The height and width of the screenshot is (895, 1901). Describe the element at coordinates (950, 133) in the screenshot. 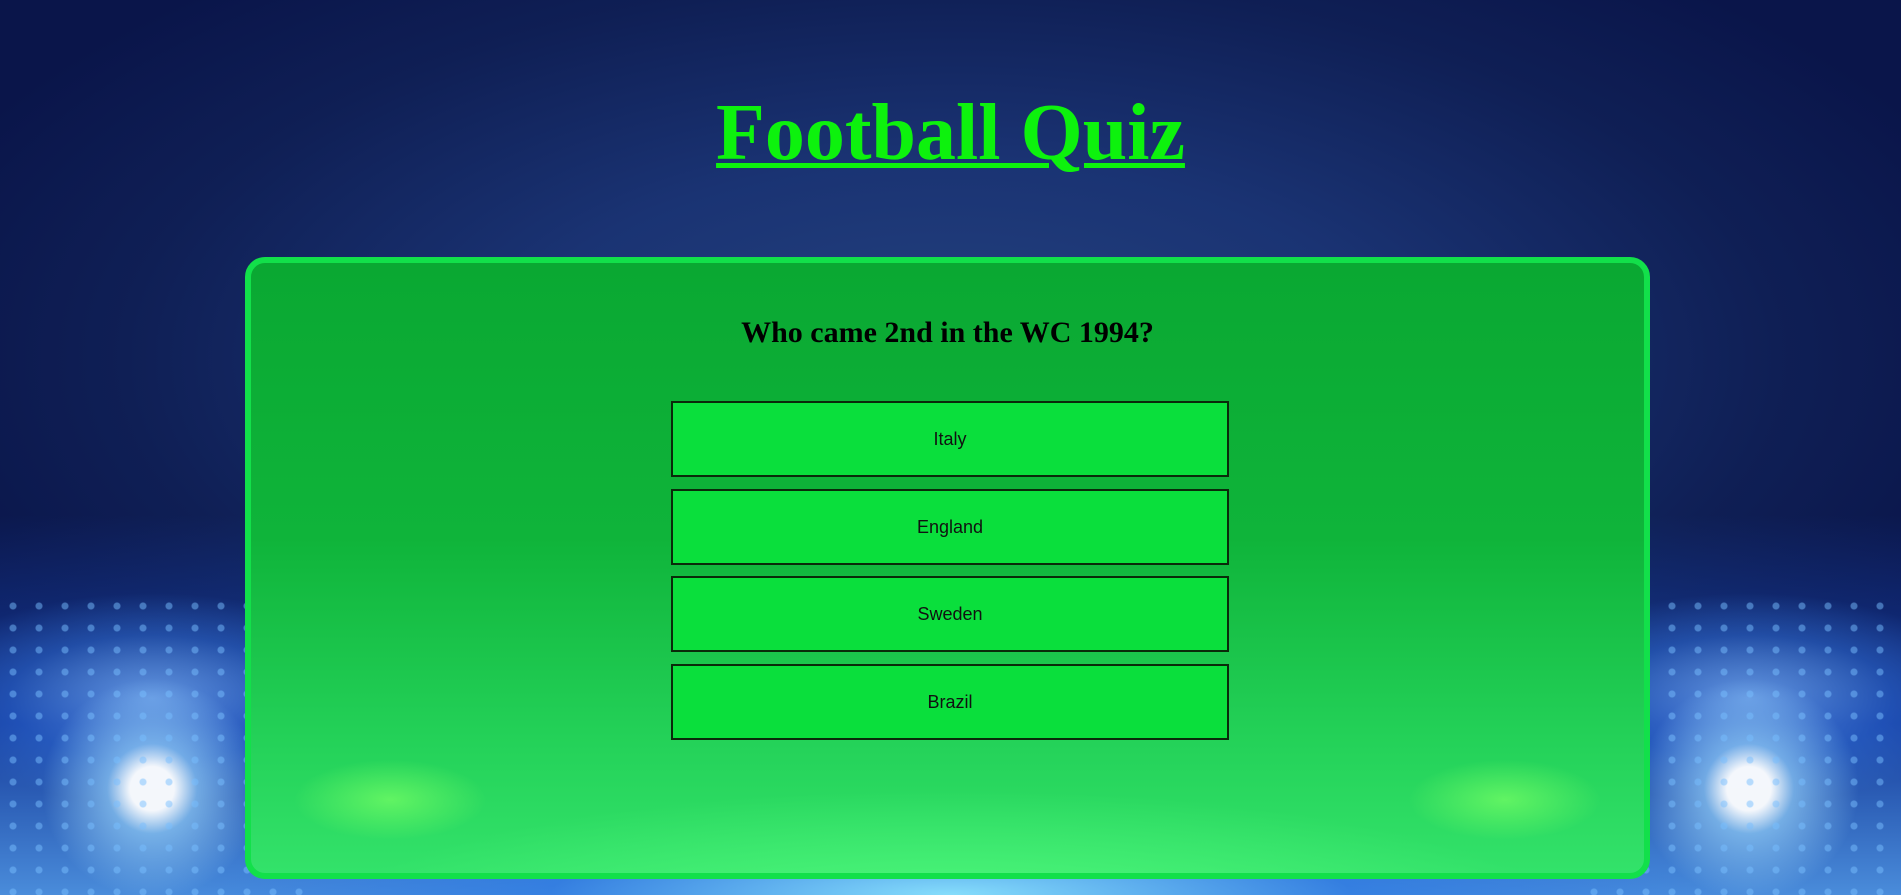

I see `page-title: Football Quiz` at that location.